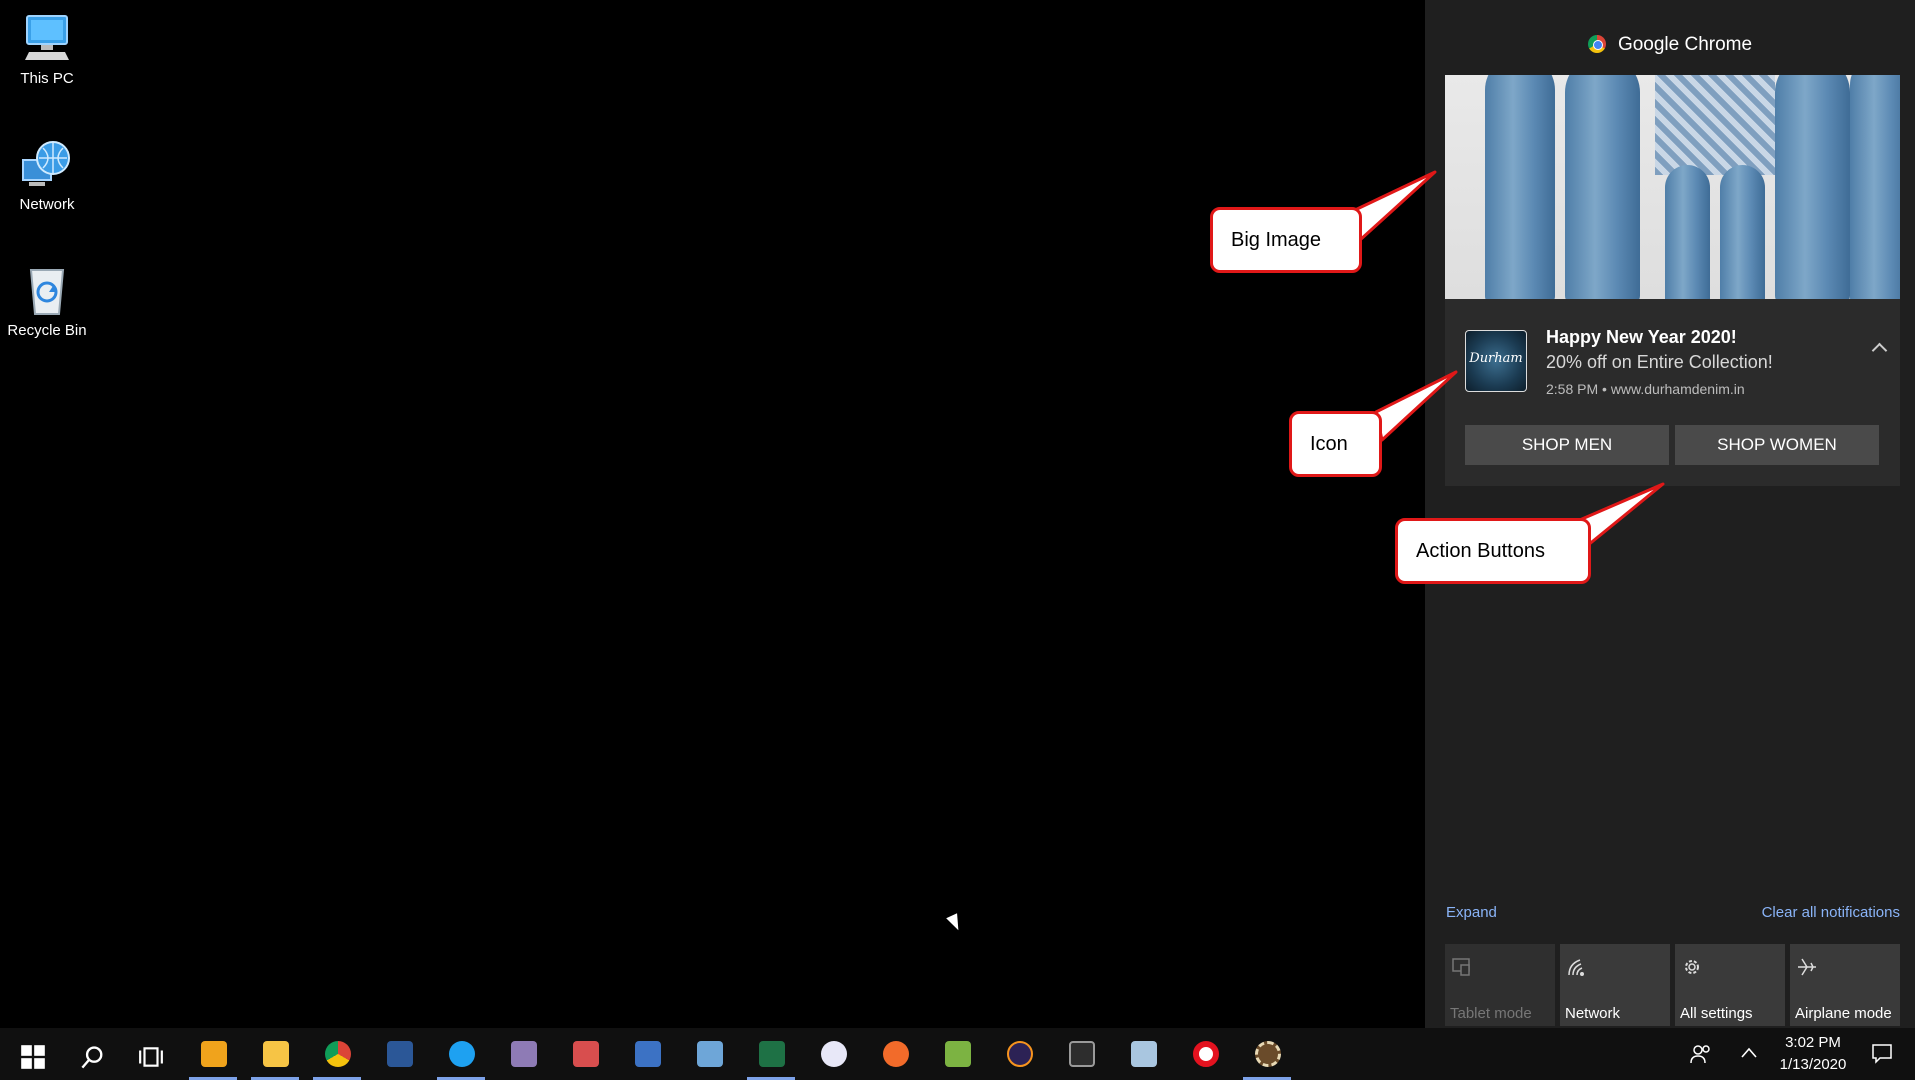 The width and height of the screenshot is (1915, 1080). Describe the element at coordinates (47, 290) in the screenshot. I see `recycle-bin-icon` at that location.